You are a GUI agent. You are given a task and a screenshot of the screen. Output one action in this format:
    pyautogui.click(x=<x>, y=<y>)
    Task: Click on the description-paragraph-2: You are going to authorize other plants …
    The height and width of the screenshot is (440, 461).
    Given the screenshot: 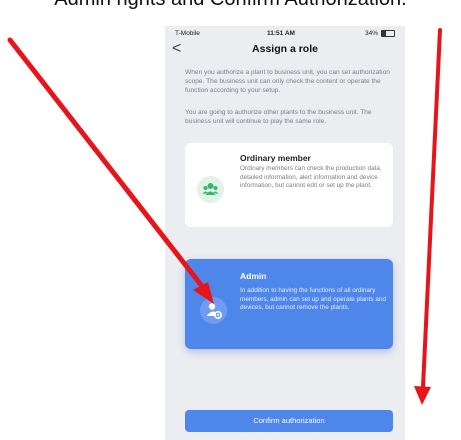 What is the action you would take?
    pyautogui.click(x=278, y=117)
    